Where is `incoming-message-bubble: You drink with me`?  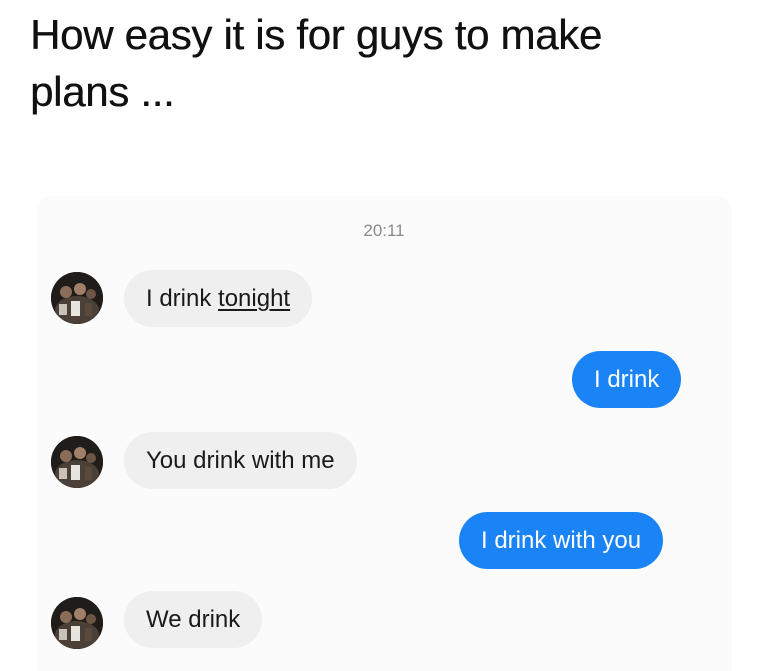
incoming-message-bubble: You drink with me is located at coordinates (240, 460).